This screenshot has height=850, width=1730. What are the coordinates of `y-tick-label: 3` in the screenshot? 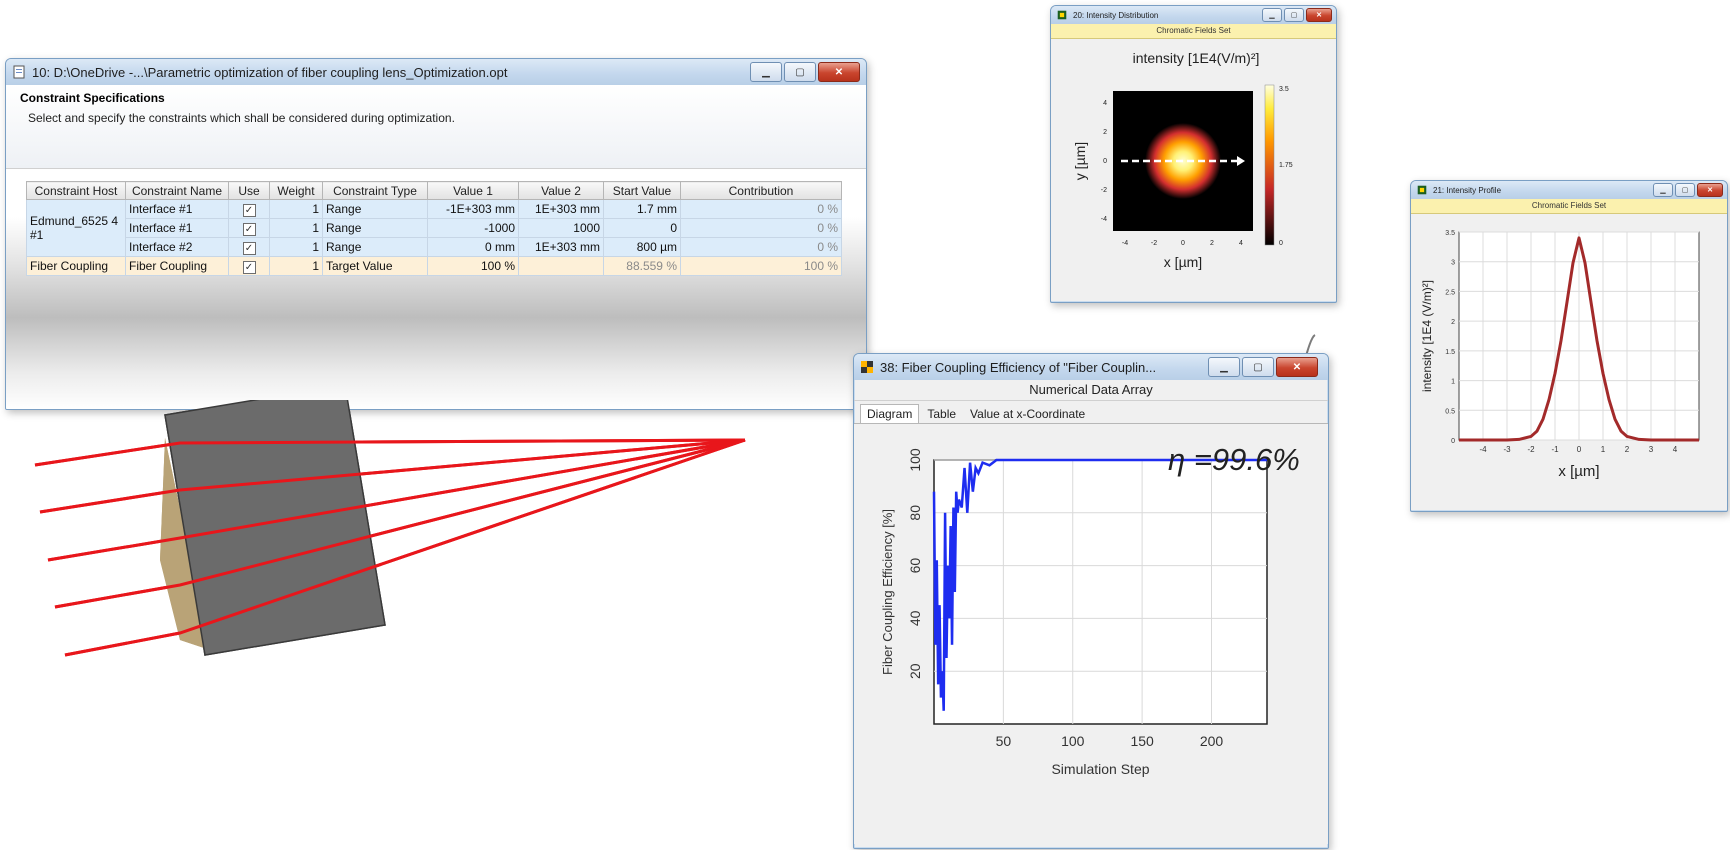 It's located at (1453, 263).